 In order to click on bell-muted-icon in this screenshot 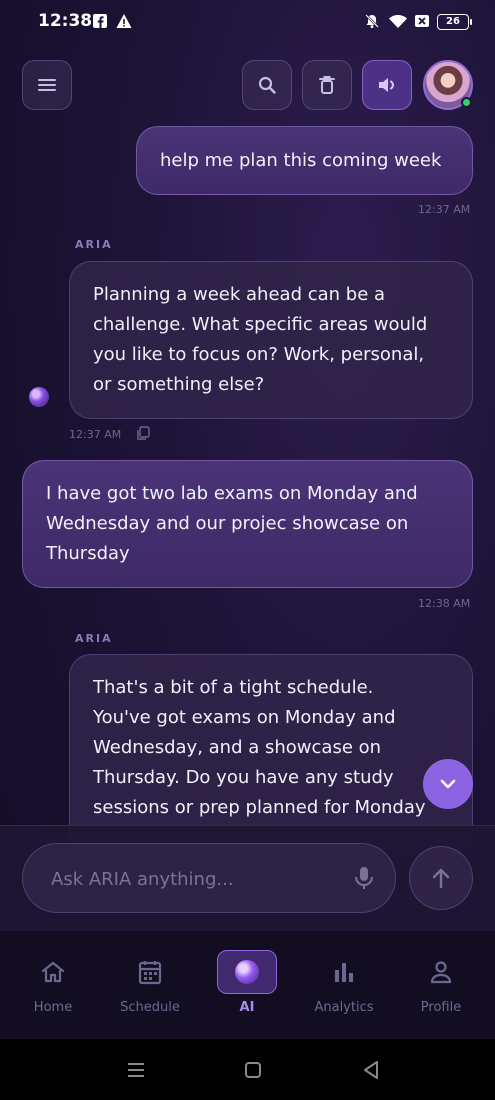, I will do `click(372, 21)`.